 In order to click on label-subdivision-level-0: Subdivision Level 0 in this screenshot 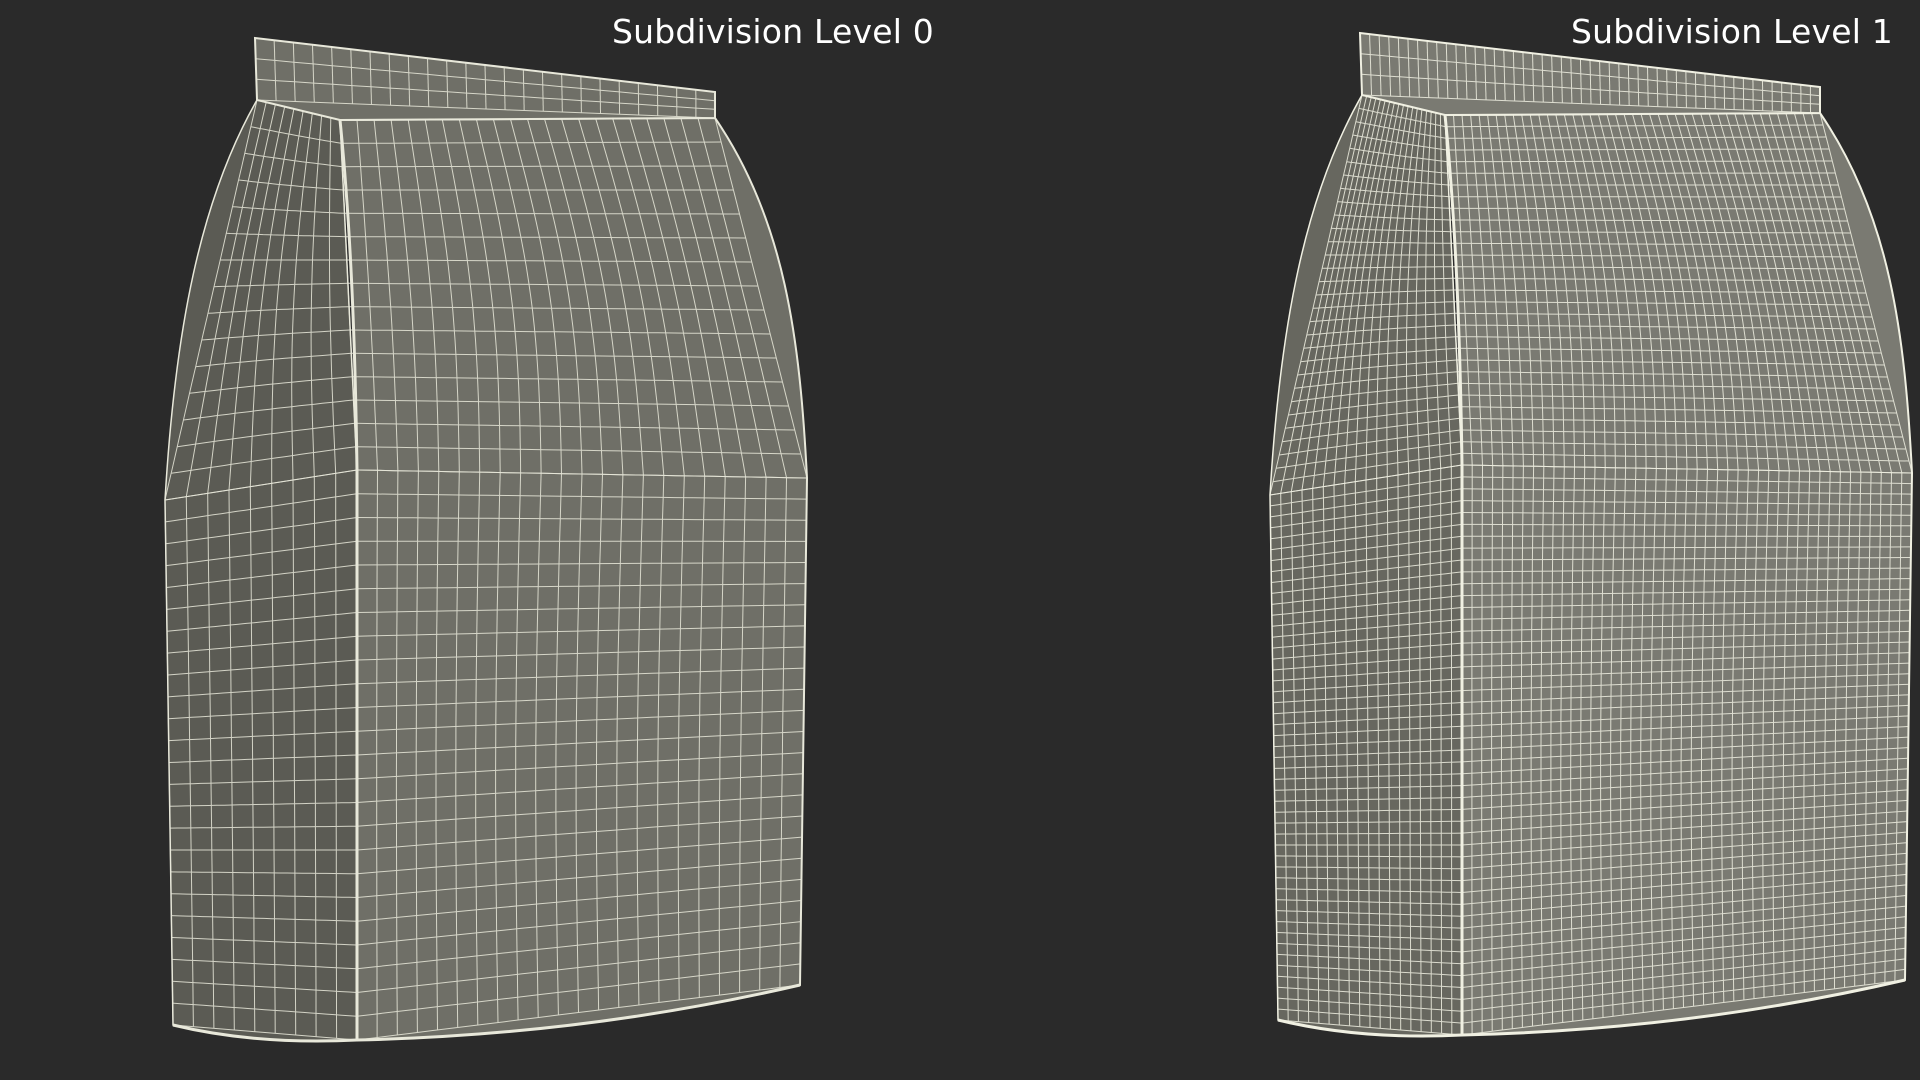, I will do `click(773, 31)`.